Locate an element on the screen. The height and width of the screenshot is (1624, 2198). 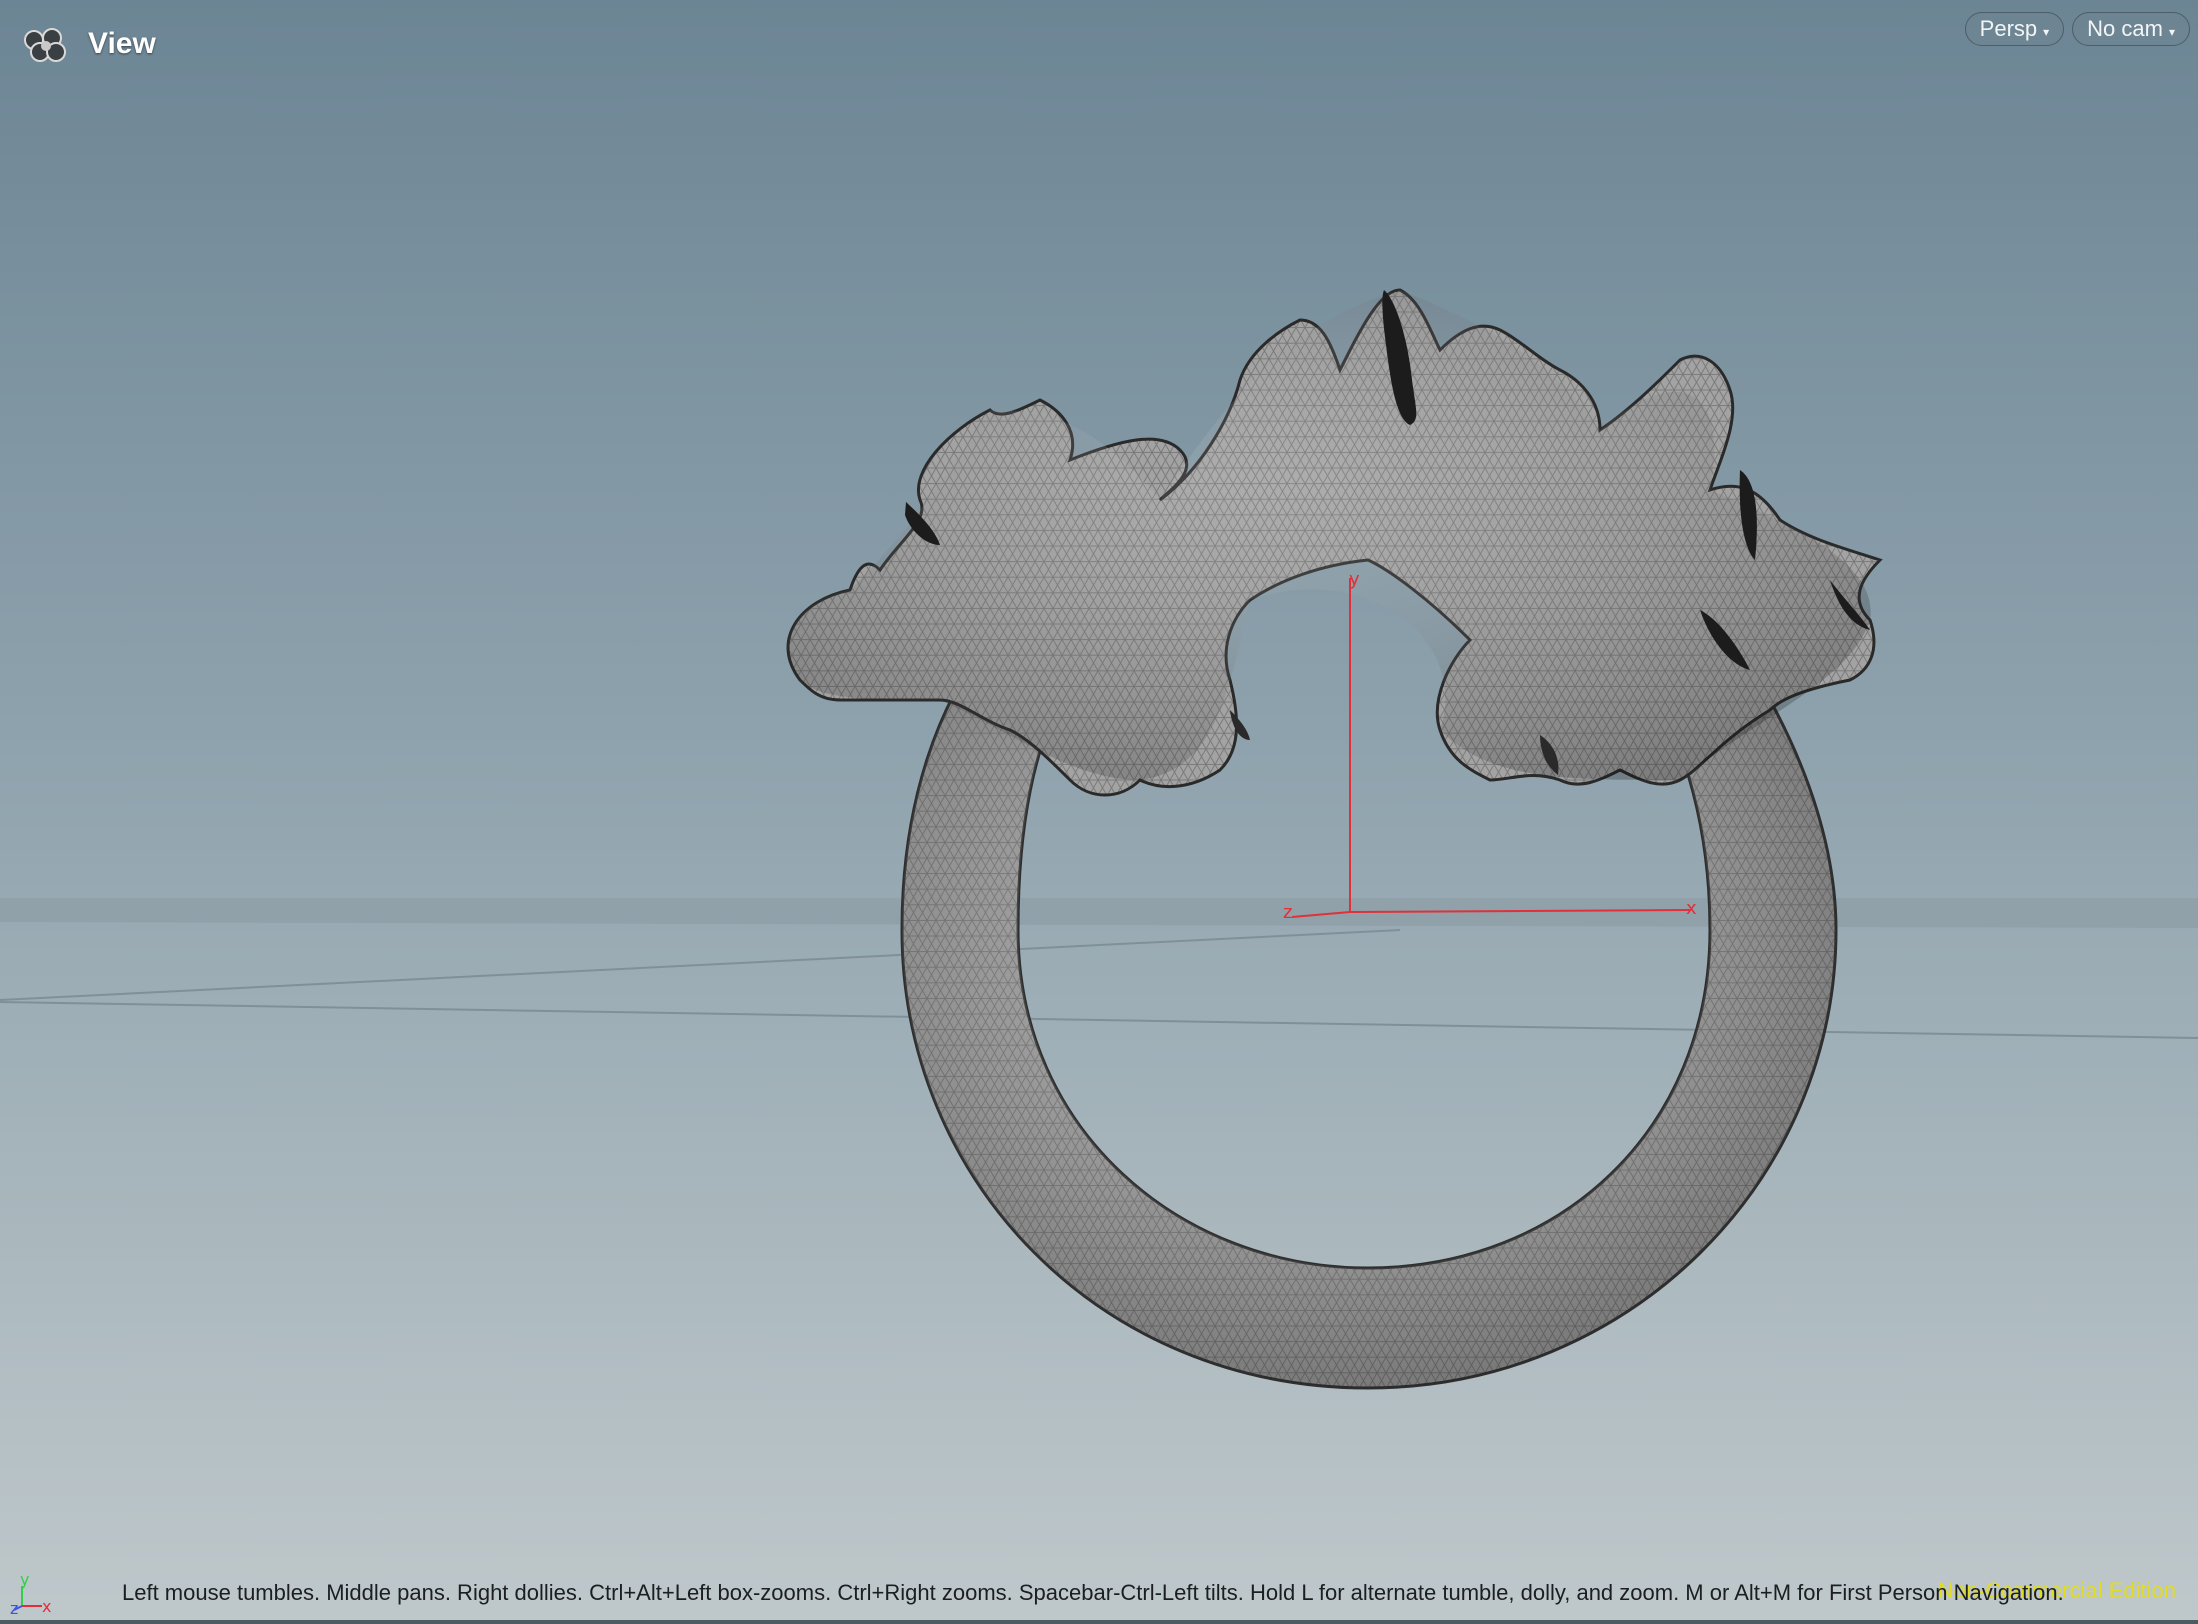
projection-label: Persp is located at coordinates (2008, 28).